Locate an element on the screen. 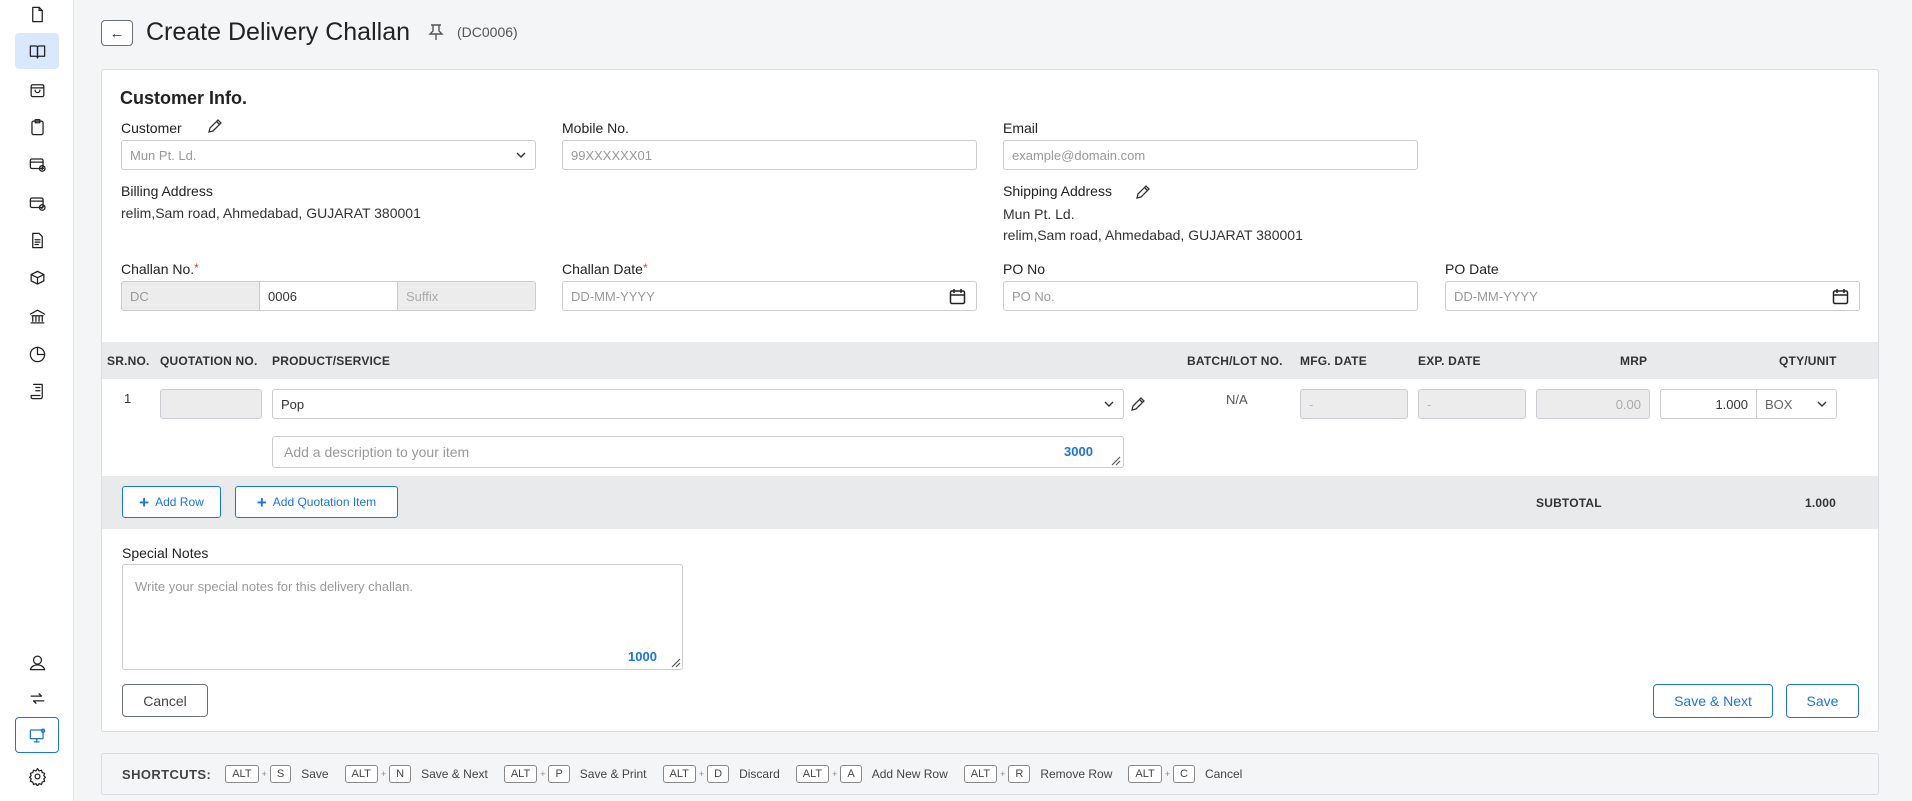 The height and width of the screenshot is (801, 1912). special-notes-label: Special Notes is located at coordinates (165, 553).